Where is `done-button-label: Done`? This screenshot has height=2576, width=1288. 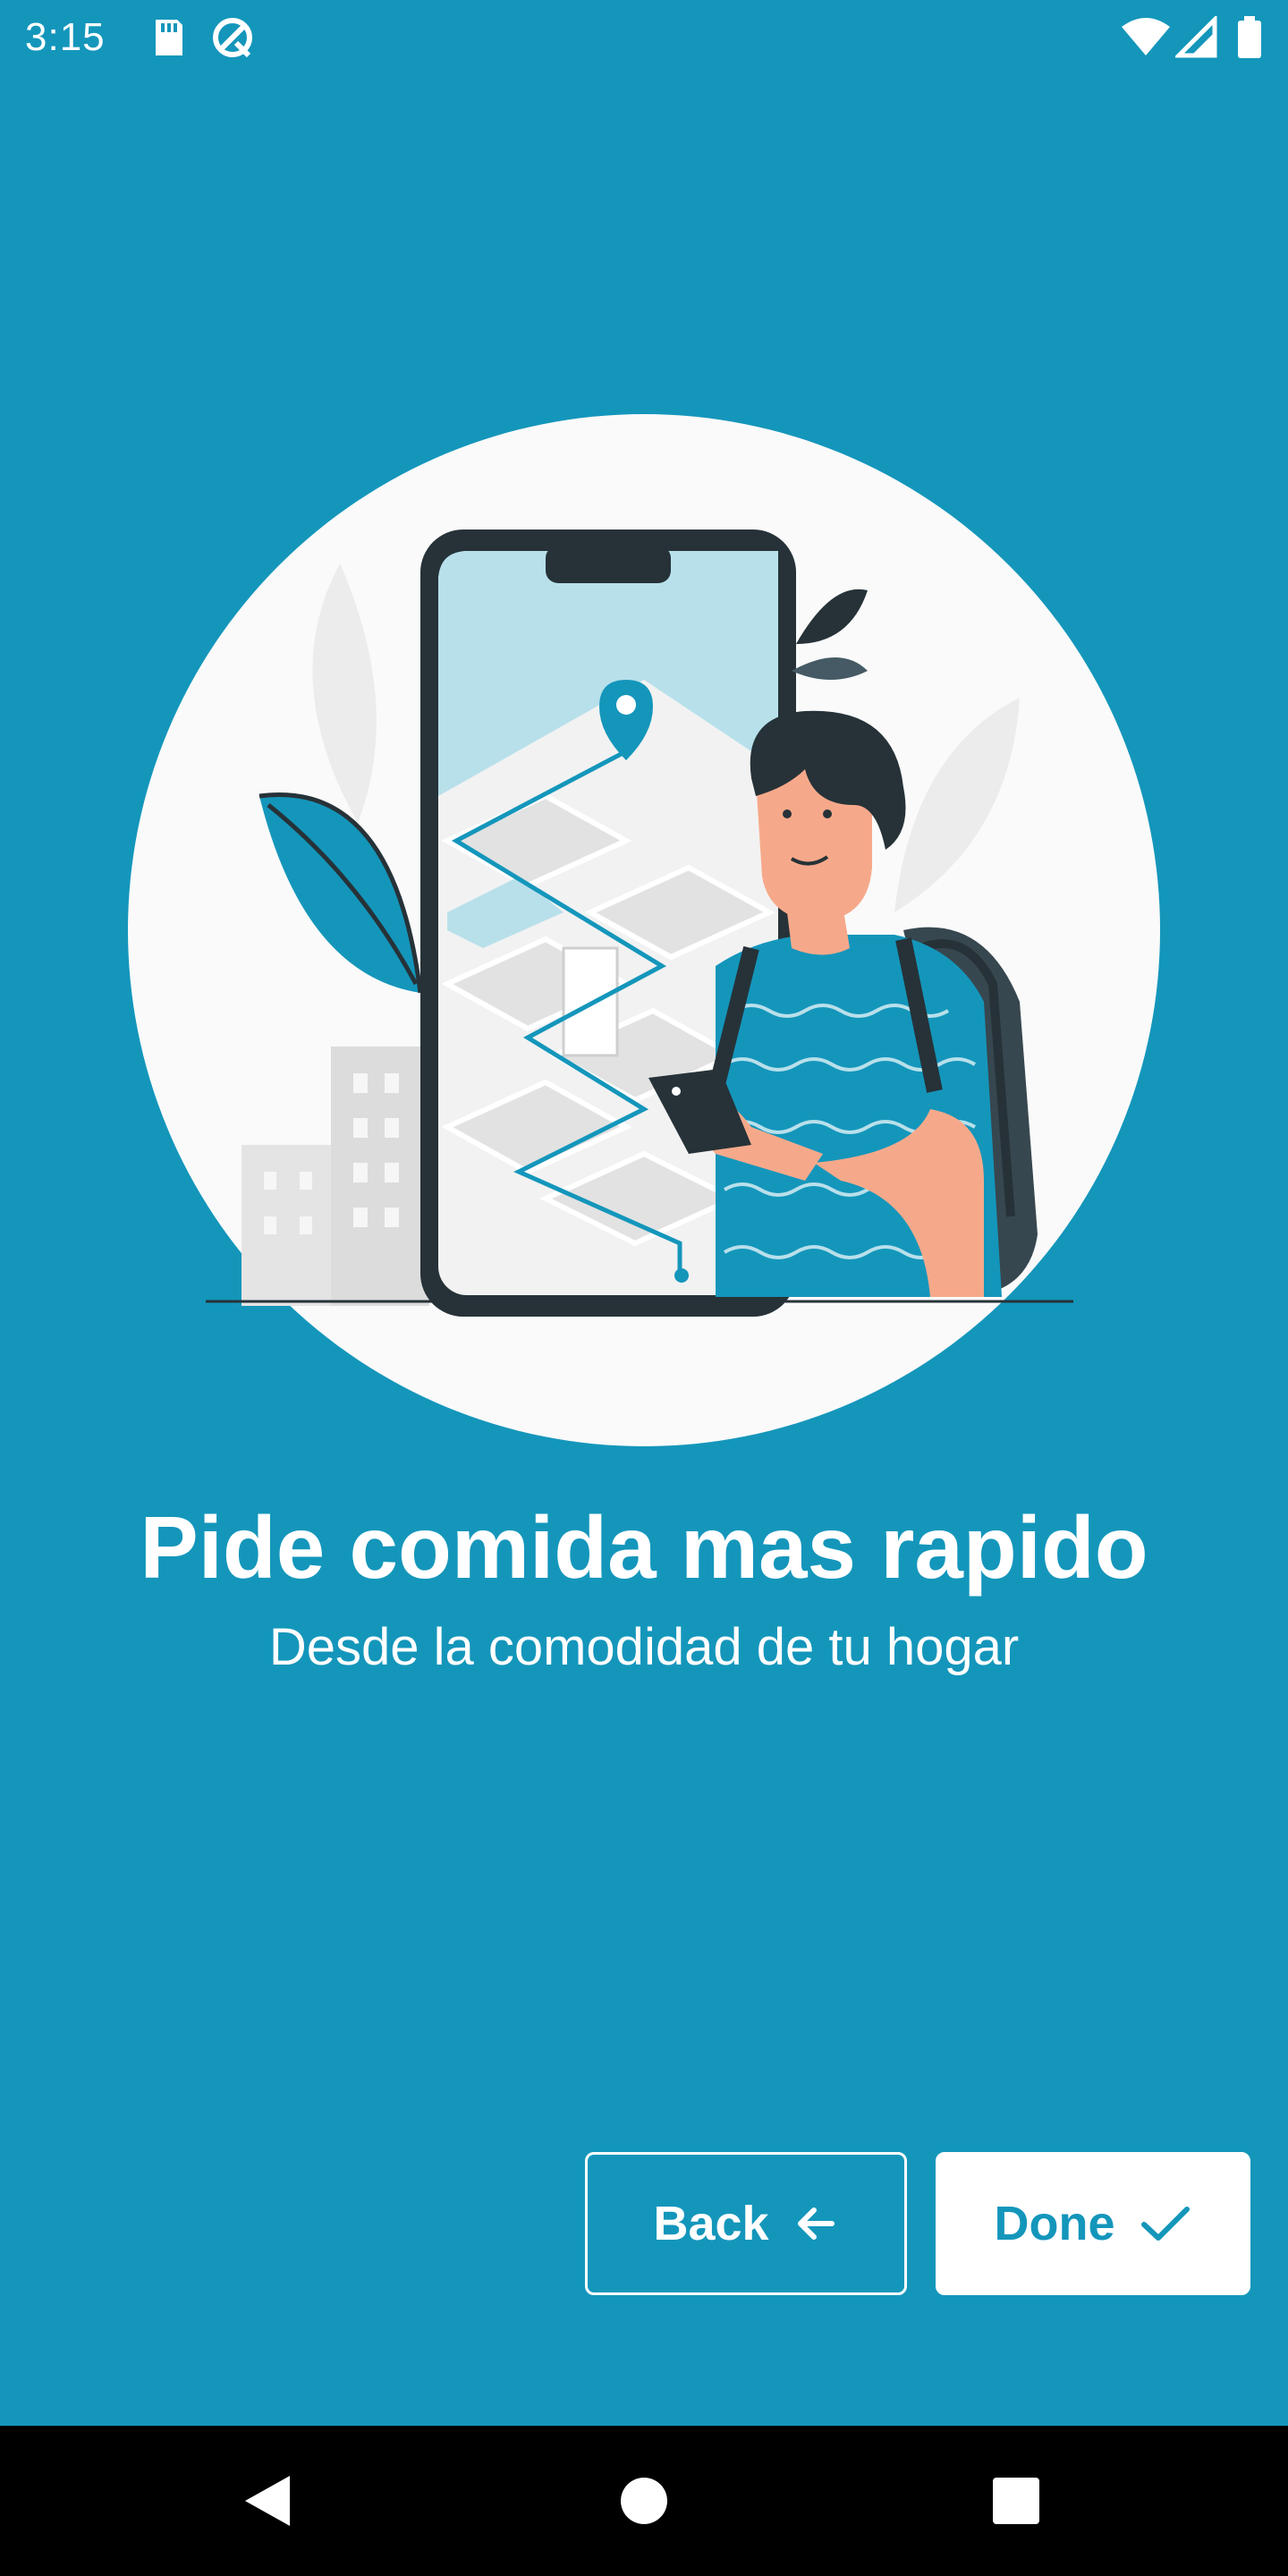 done-button-label: Done is located at coordinates (1054, 2223).